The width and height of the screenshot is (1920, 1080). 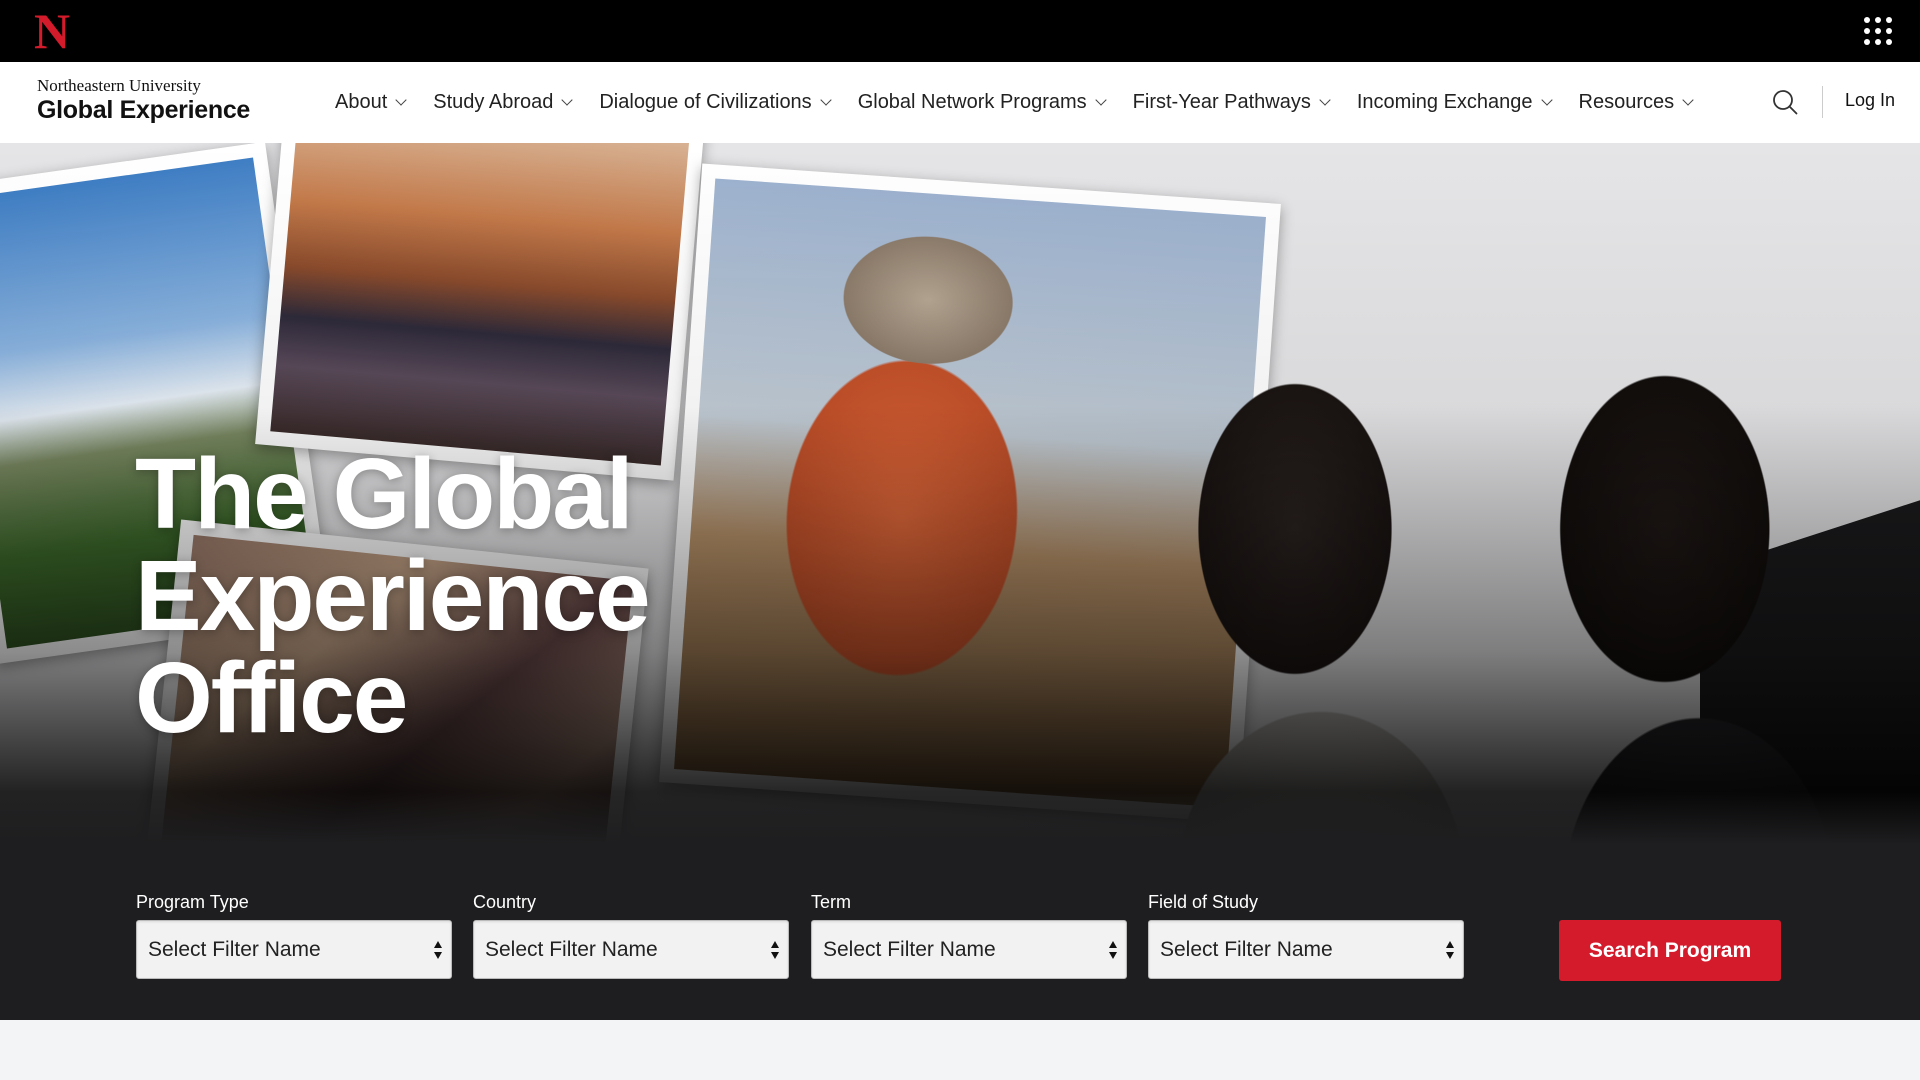 I want to click on filter-label: Program Type, so click(x=192, y=902).